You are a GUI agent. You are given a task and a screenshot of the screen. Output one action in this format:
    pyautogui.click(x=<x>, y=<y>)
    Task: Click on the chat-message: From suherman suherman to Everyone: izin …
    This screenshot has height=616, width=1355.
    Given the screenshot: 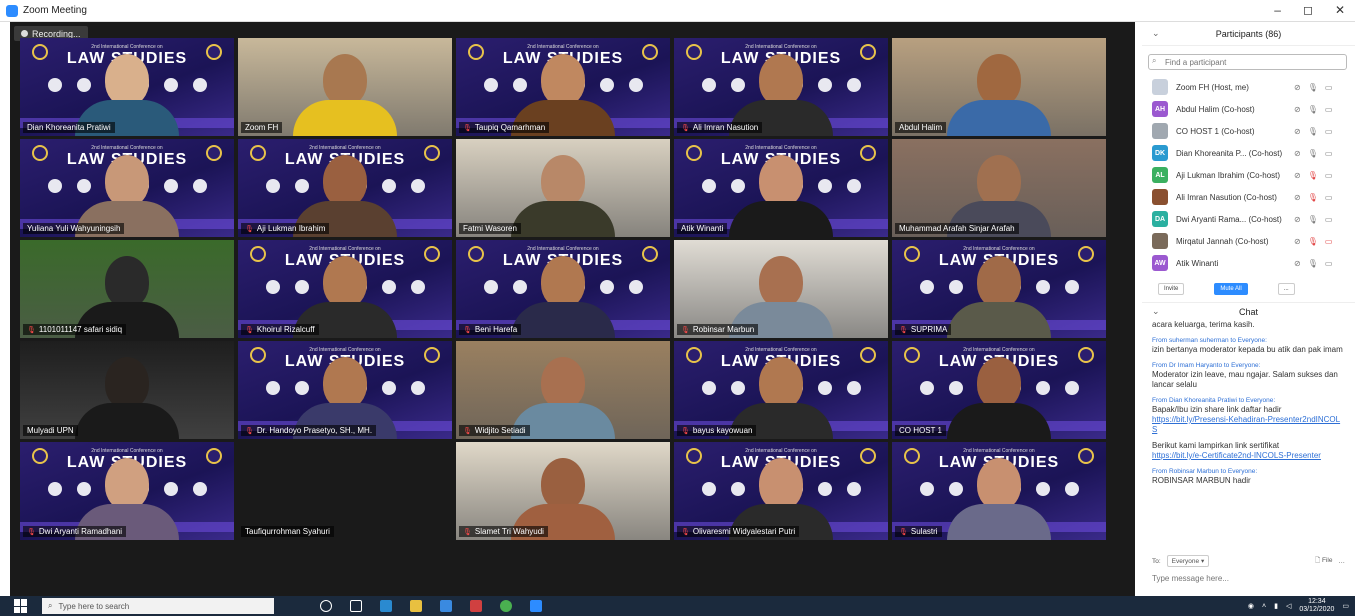 What is the action you would take?
    pyautogui.click(x=1247, y=345)
    